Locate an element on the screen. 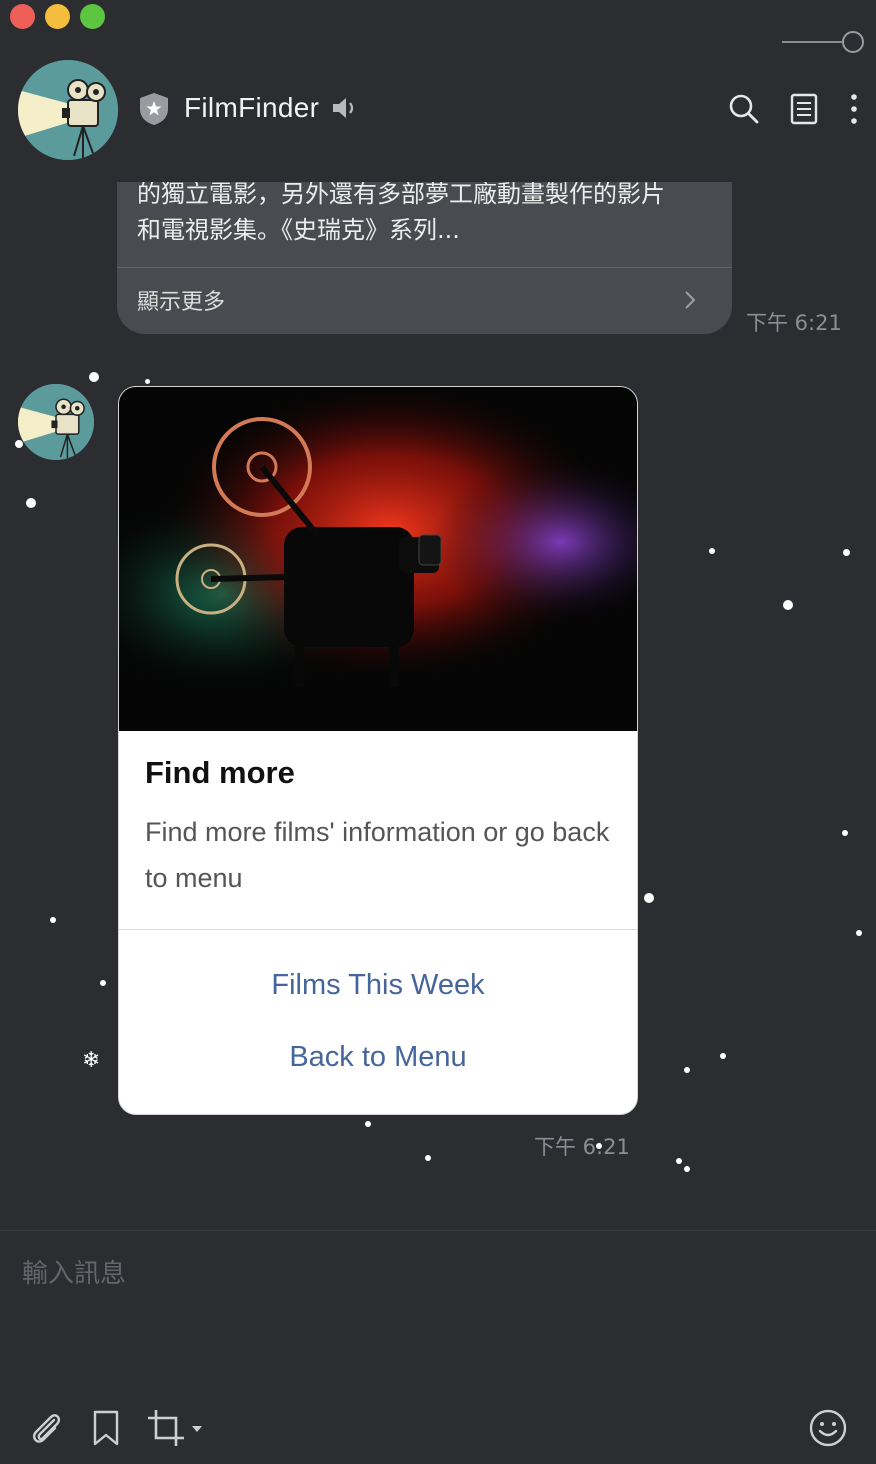  emoji-icon is located at coordinates (828, 1428).